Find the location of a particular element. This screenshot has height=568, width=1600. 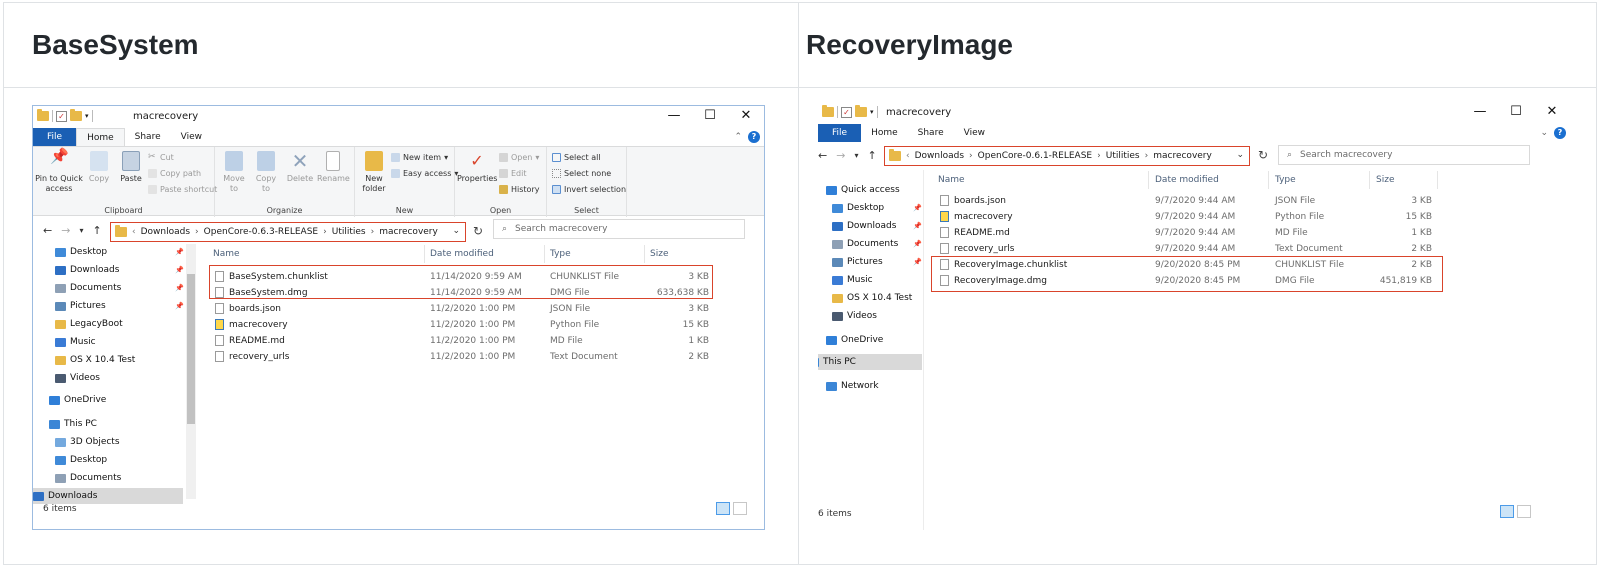

nav-scrollbar is located at coordinates (191, 371).